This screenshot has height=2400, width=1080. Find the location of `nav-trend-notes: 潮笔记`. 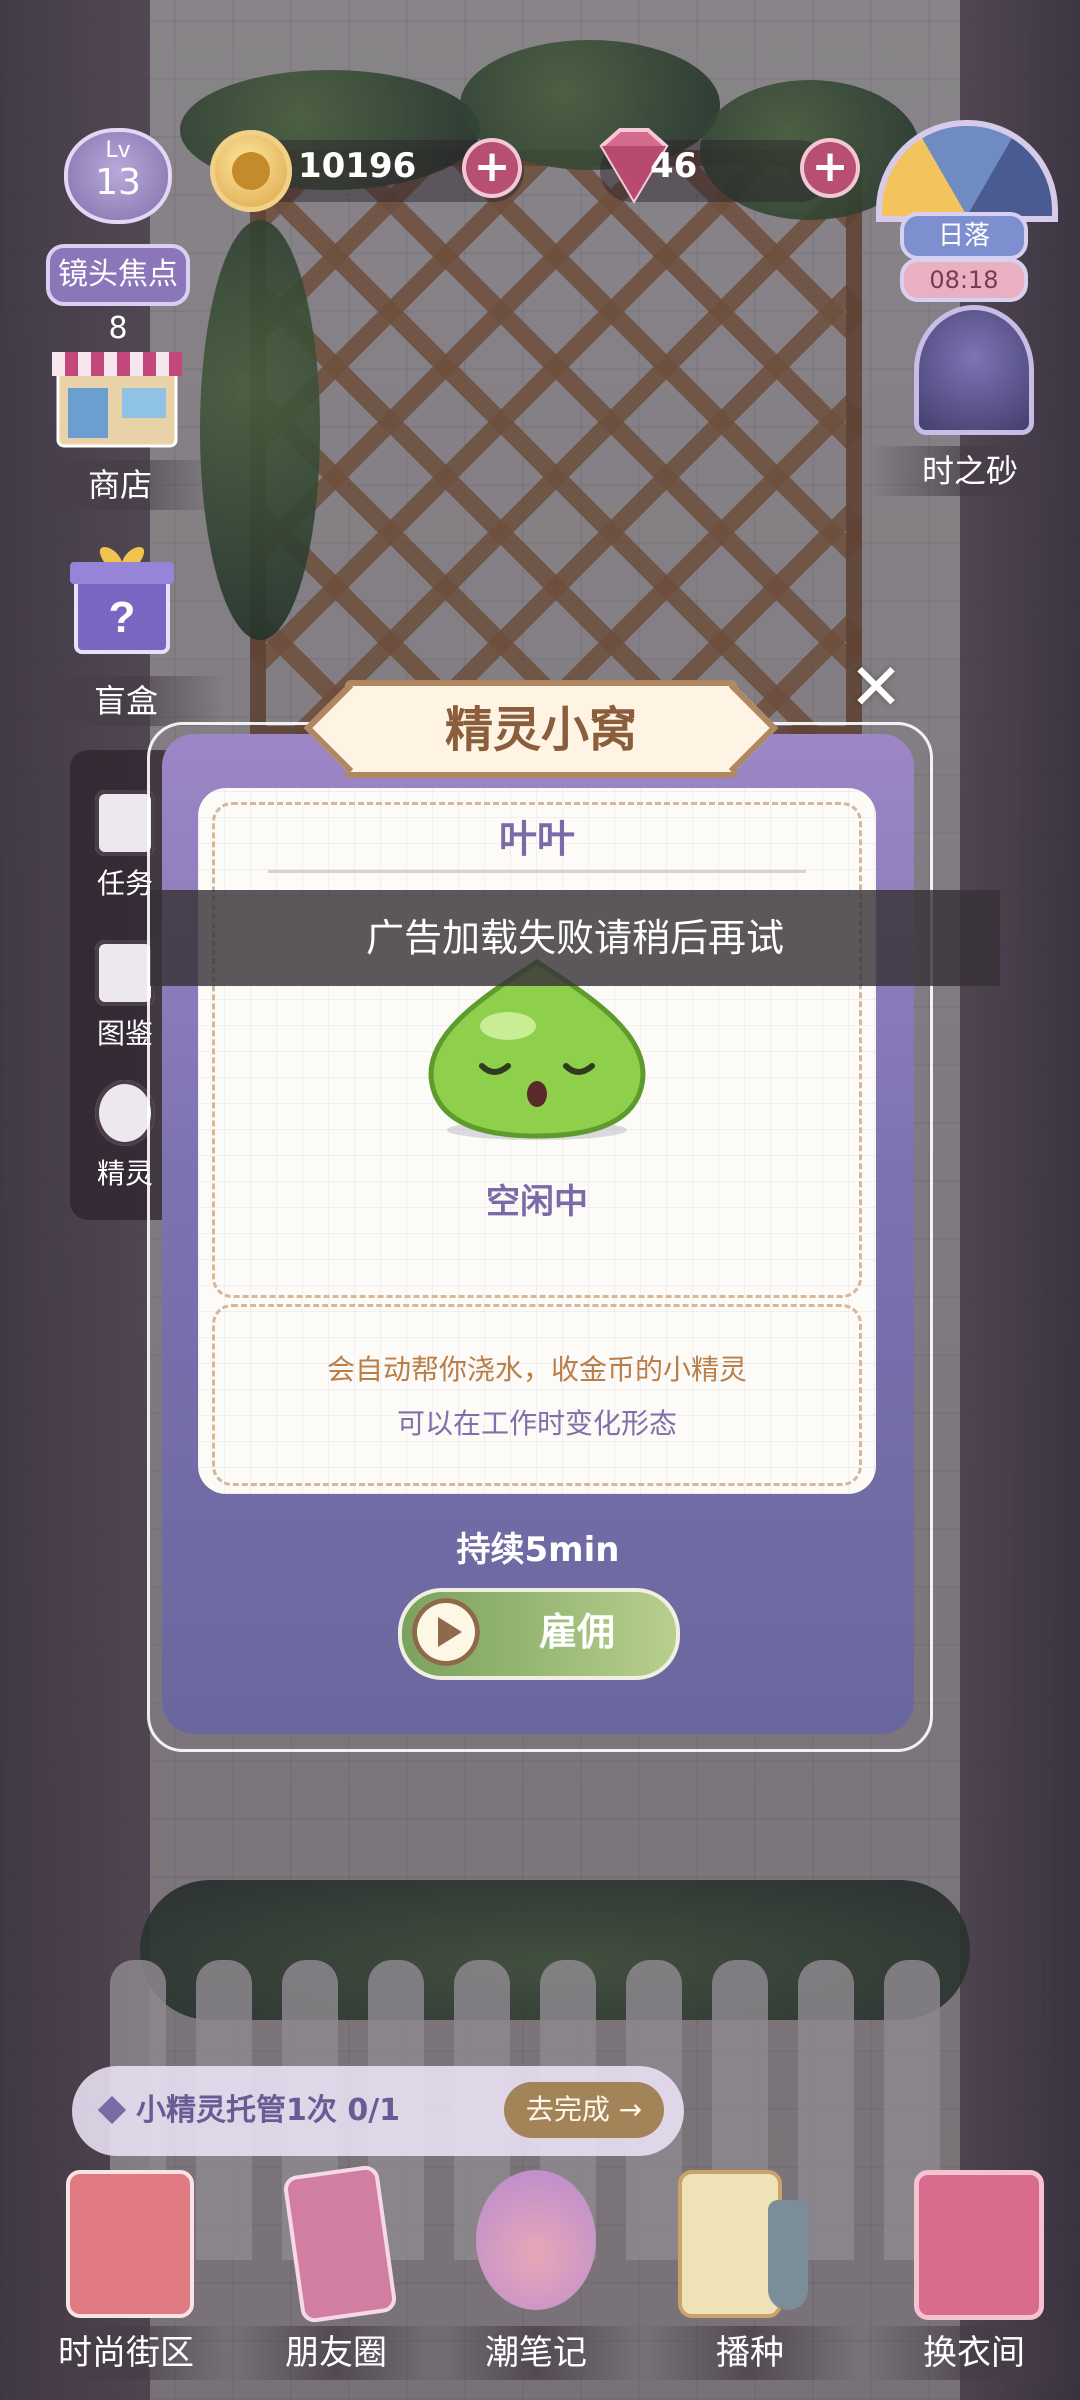

nav-trend-notes: 潮笔记 is located at coordinates (536, 2270).